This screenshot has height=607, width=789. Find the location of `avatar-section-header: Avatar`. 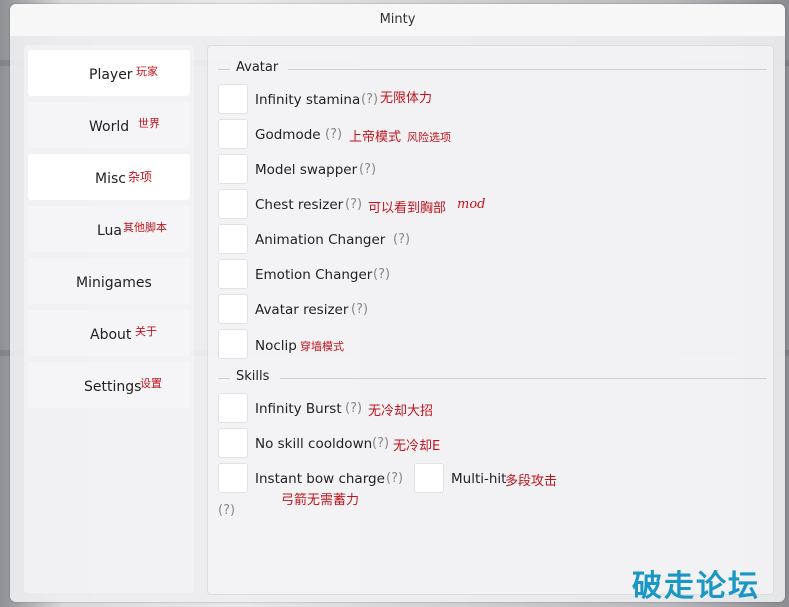

avatar-section-header: Avatar is located at coordinates (492, 68).